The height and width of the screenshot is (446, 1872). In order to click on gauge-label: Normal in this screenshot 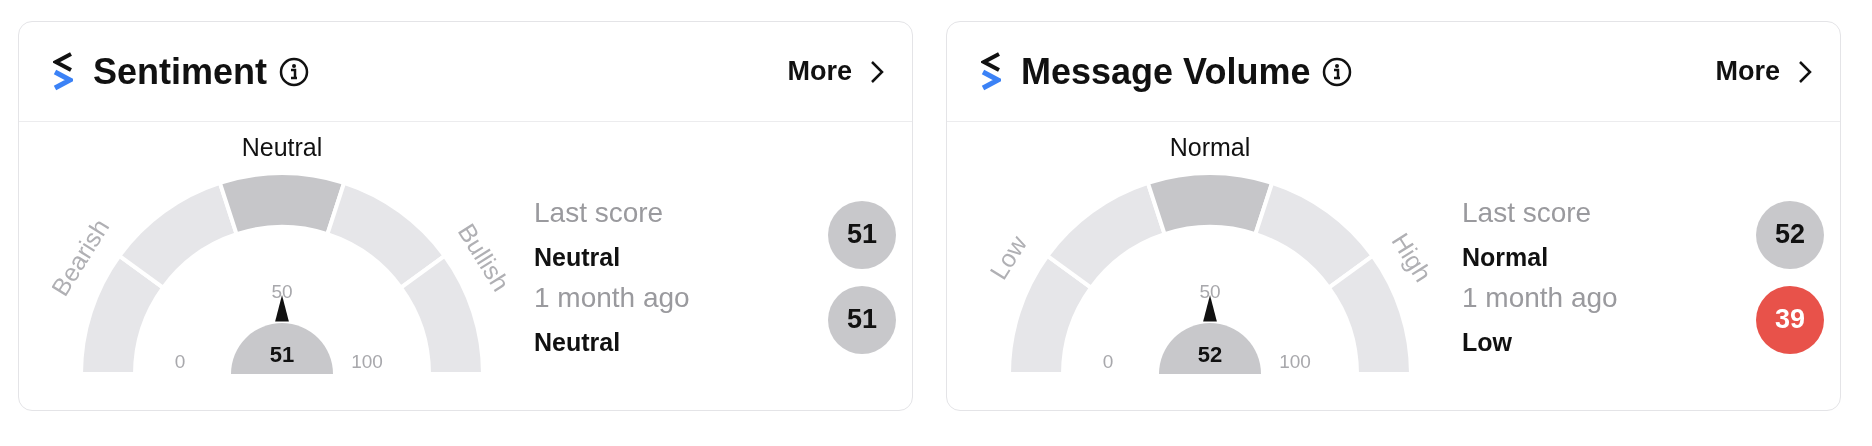, I will do `click(1210, 147)`.